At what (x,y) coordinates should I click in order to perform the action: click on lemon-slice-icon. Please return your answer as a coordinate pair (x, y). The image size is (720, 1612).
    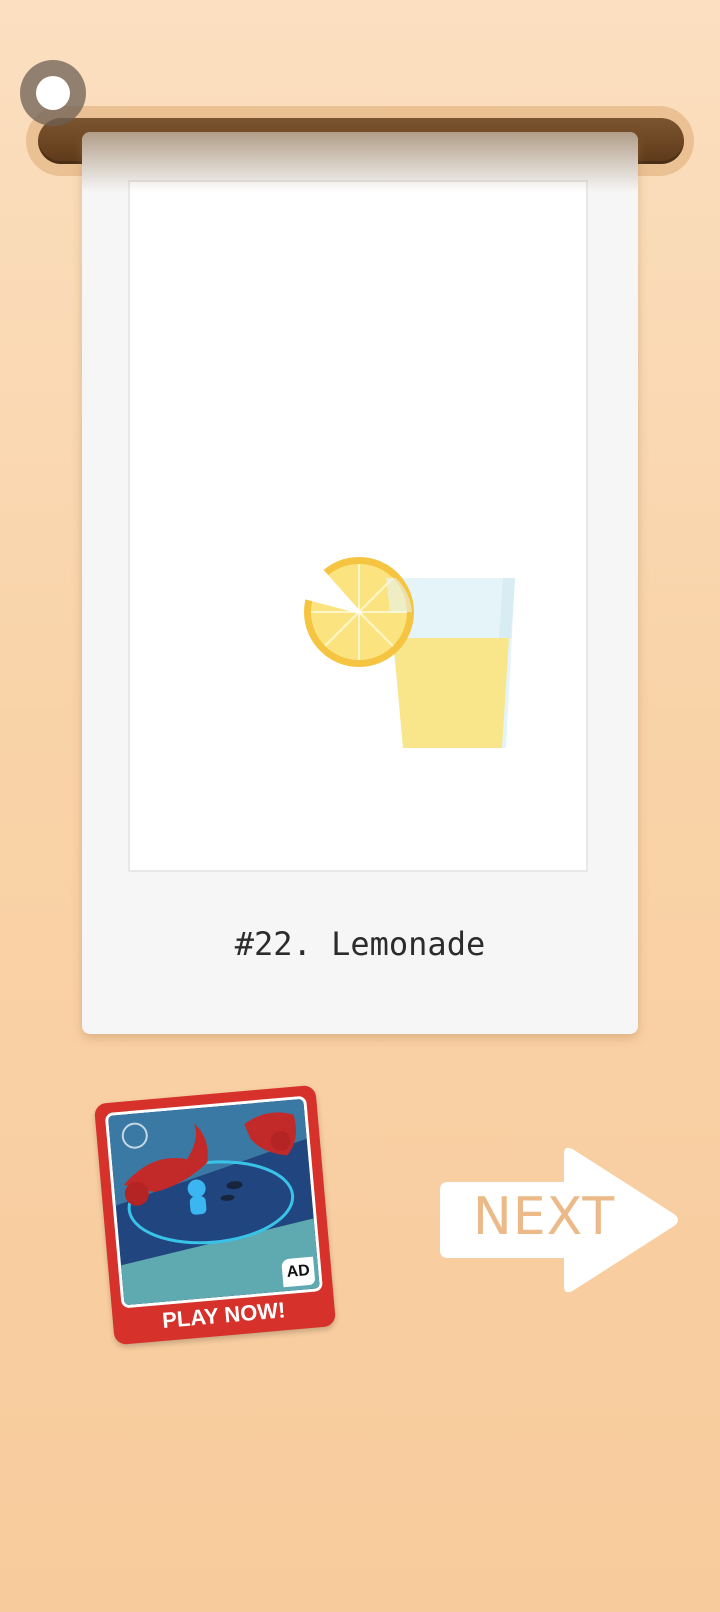
    Looking at the image, I should click on (358, 612).